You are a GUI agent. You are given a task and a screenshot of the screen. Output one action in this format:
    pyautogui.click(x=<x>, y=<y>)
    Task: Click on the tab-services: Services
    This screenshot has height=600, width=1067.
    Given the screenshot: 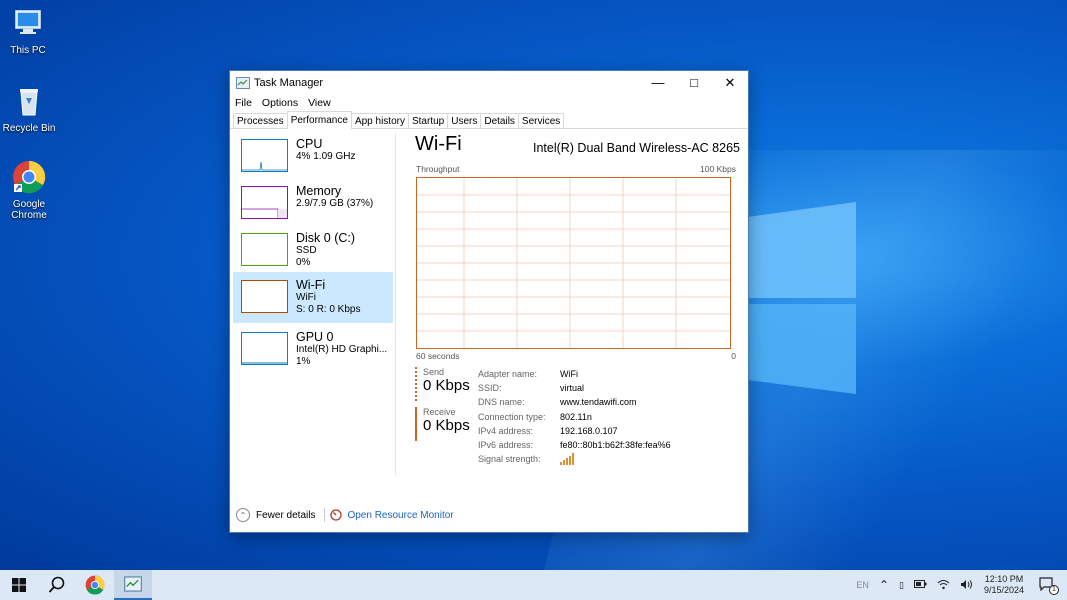 What is the action you would take?
    pyautogui.click(x=541, y=120)
    